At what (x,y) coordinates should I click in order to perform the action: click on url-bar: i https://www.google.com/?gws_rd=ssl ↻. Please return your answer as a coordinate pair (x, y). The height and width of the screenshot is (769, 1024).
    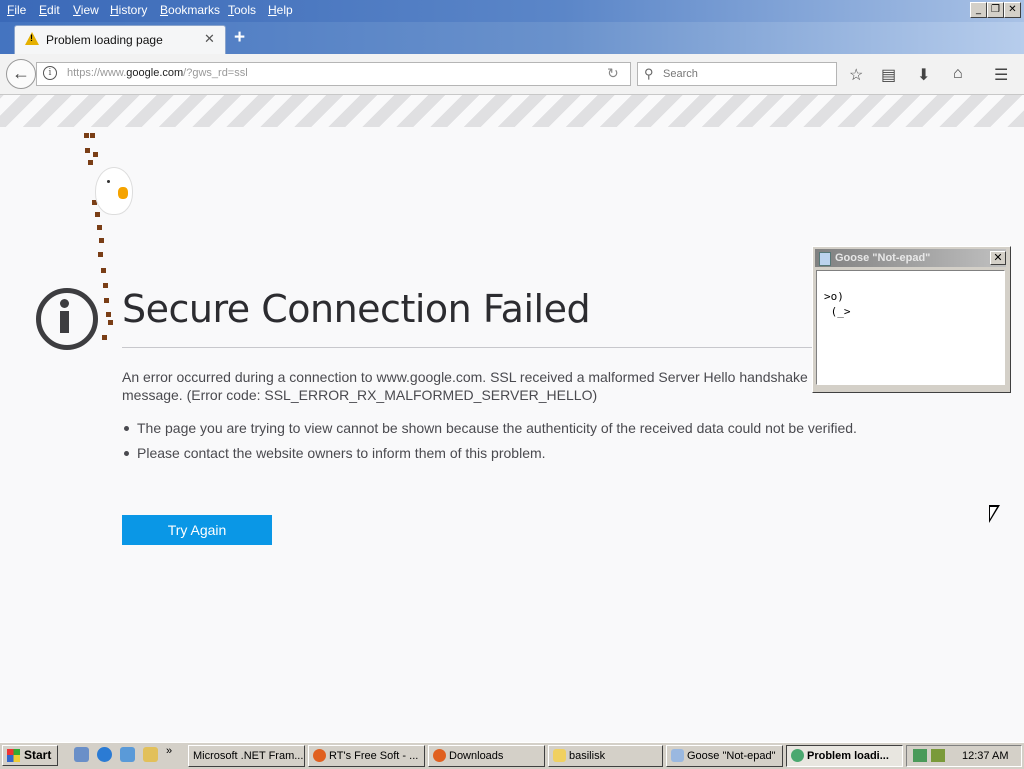
    Looking at the image, I should click on (333, 74).